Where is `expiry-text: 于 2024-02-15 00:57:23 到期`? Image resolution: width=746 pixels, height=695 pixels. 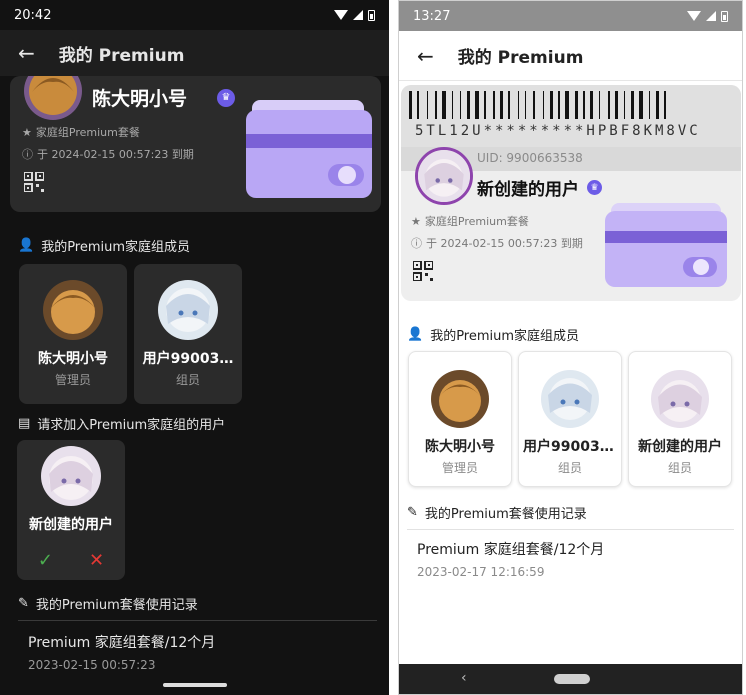 expiry-text: 于 2024-02-15 00:57:23 到期 is located at coordinates (115, 154).